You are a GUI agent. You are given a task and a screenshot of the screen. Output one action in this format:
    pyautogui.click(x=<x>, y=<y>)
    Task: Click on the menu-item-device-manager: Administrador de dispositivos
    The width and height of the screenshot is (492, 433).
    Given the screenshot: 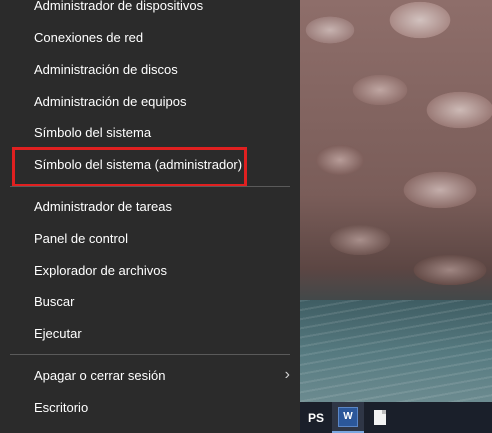 What is the action you would take?
    pyautogui.click(x=150, y=10)
    